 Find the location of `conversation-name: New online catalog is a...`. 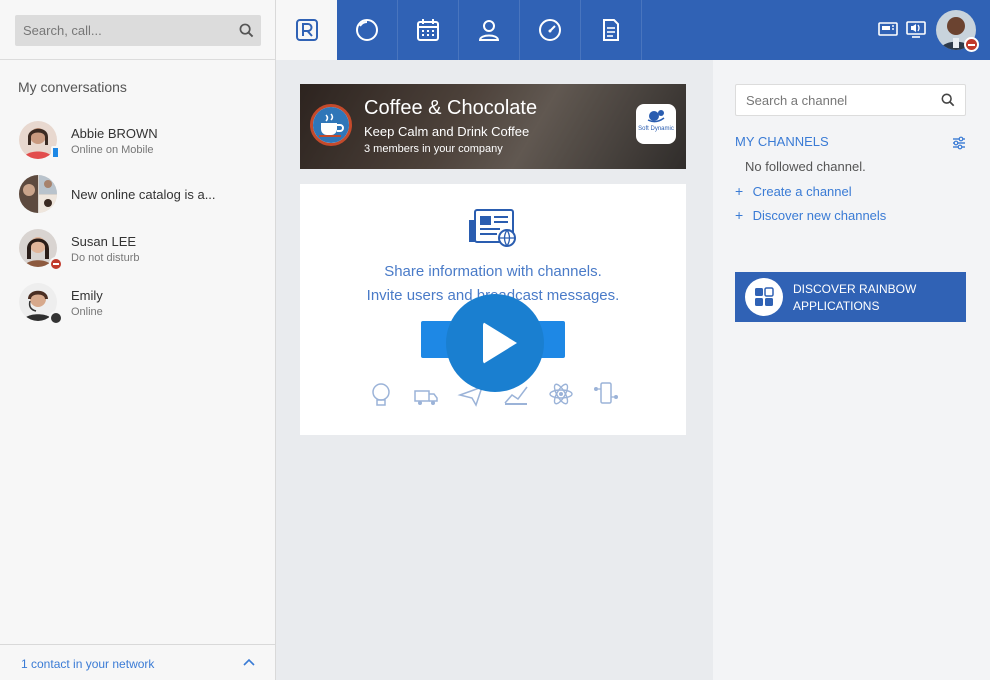

conversation-name: New online catalog is a... is located at coordinates (143, 194).